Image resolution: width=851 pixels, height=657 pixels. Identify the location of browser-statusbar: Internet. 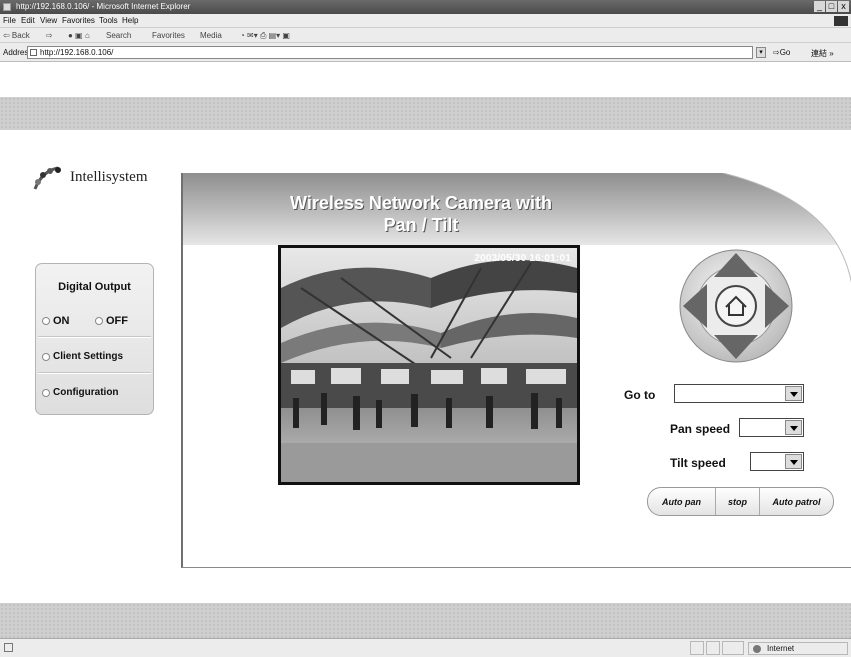
(425, 647).